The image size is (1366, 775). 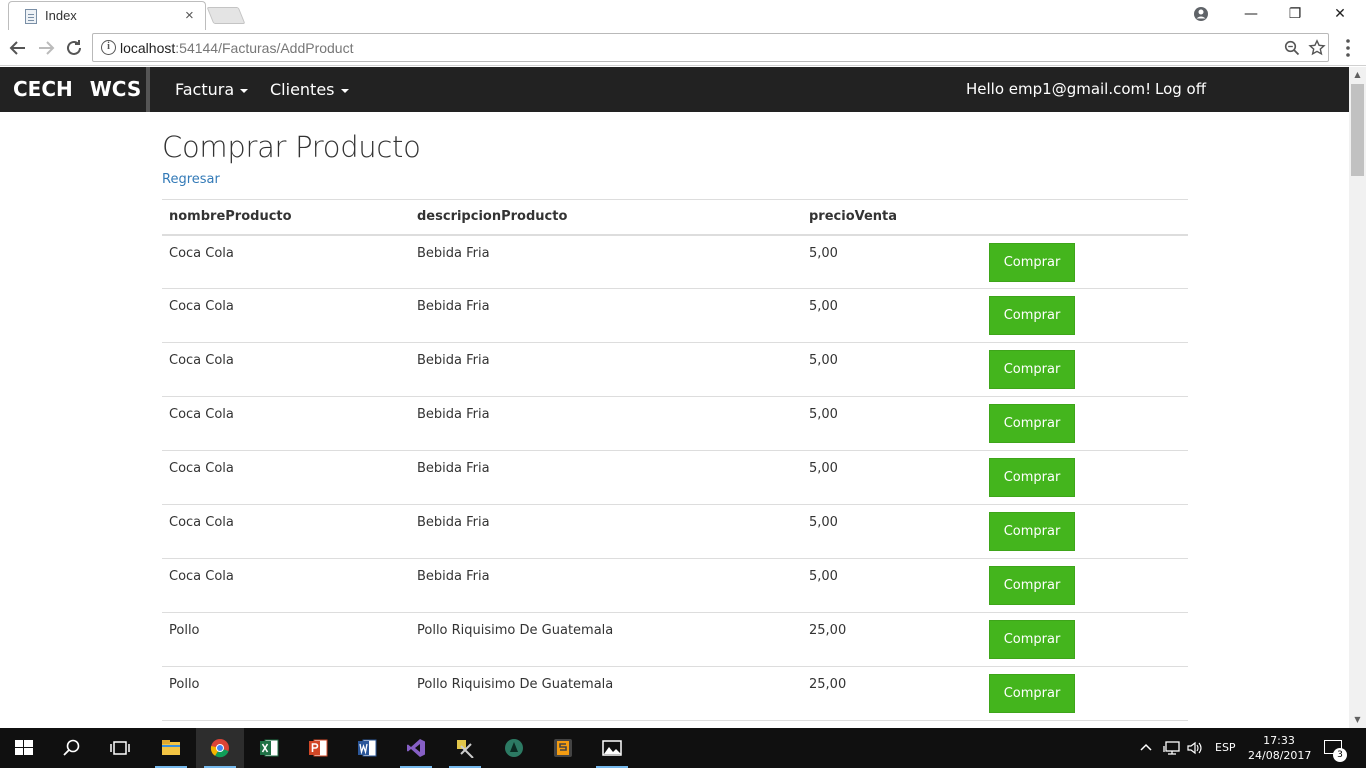 What do you see at coordinates (563, 748) in the screenshot?
I see `taskbar-sublime-text` at bounding box center [563, 748].